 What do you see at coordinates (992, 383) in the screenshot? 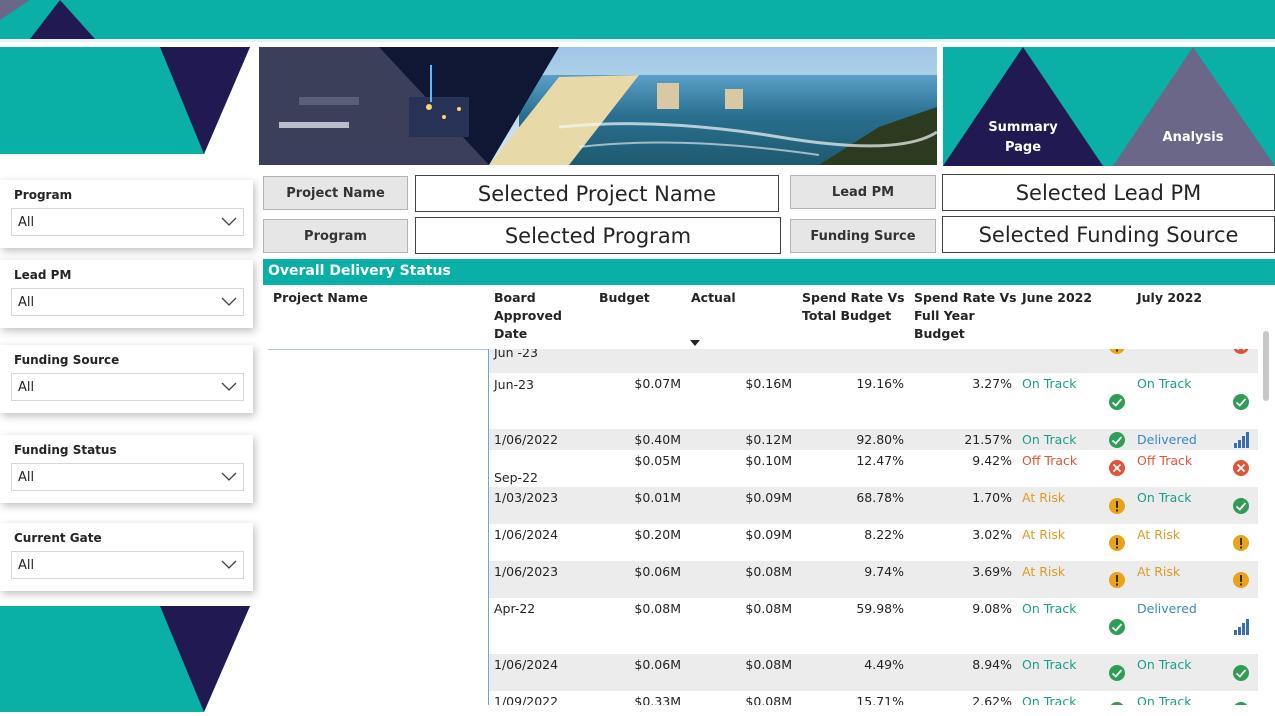
I see `spend-rate-full-year-cell: 3.27%` at bounding box center [992, 383].